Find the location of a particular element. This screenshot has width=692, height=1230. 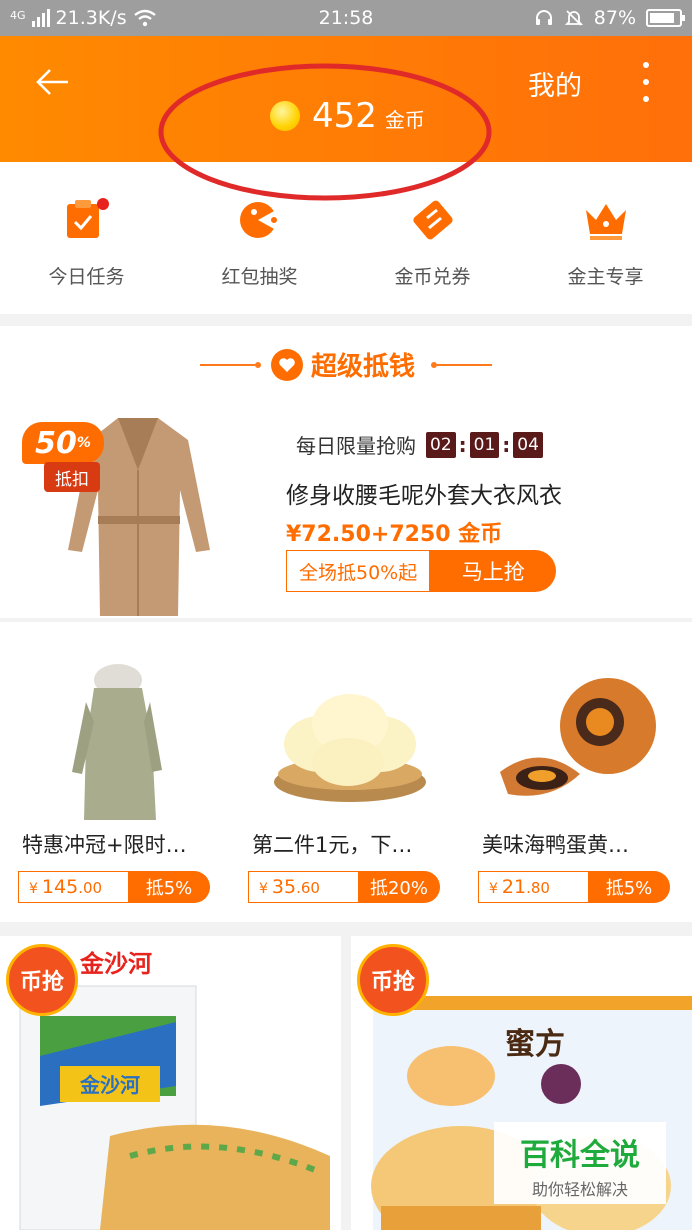

status-time: 21:58 is located at coordinates (346, 18).